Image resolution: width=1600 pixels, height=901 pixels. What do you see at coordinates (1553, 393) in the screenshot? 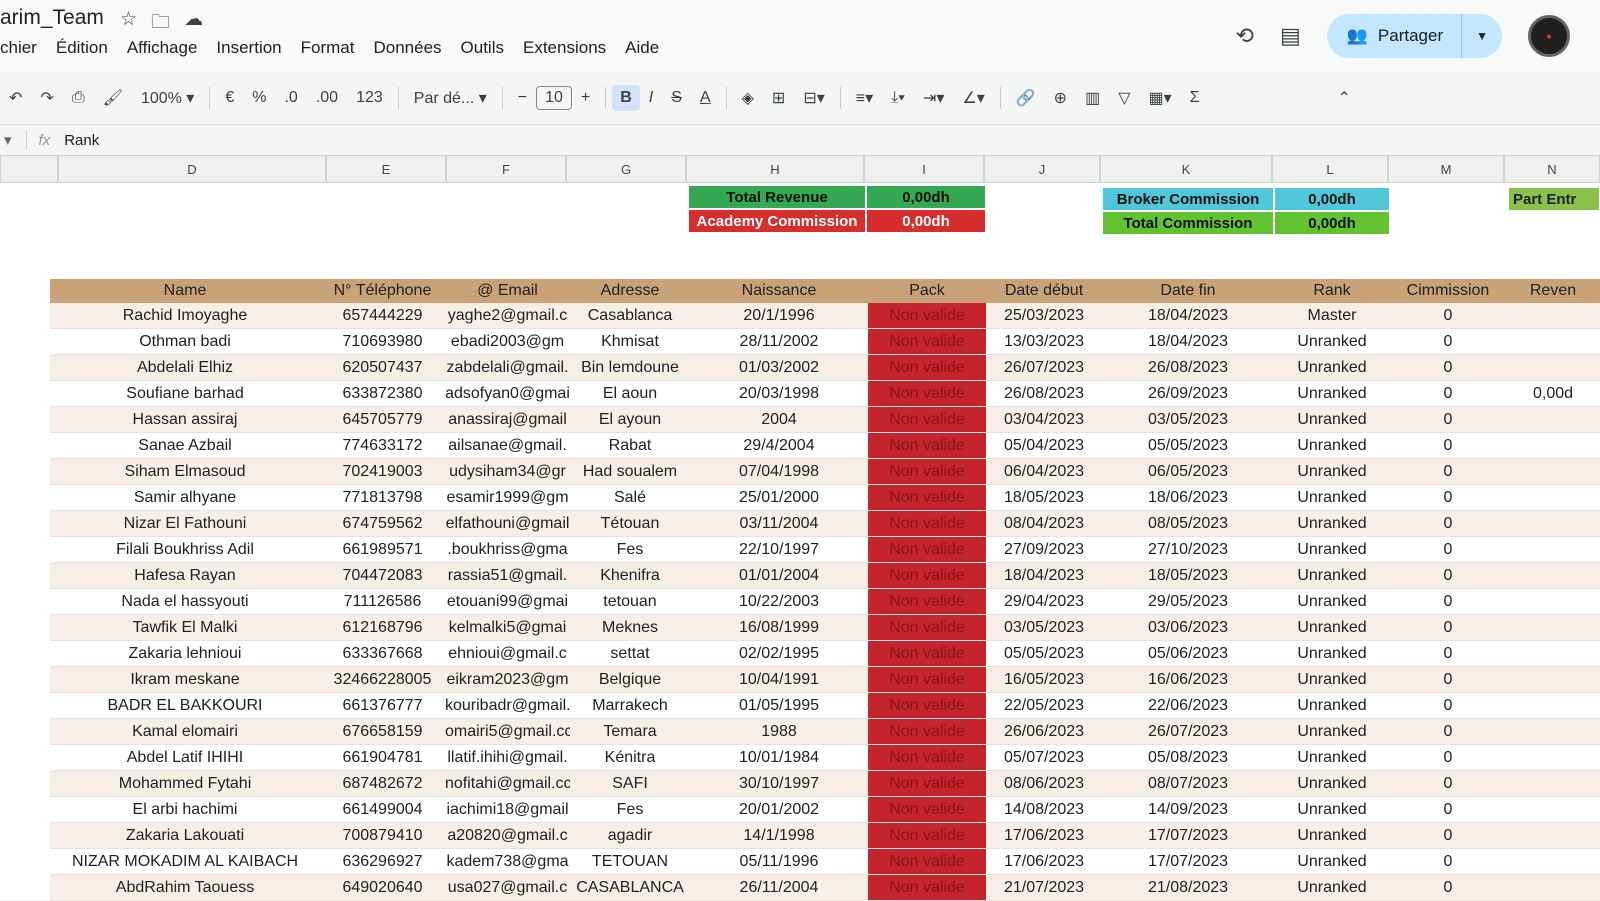
I see `cell-revenue: 0,00d` at bounding box center [1553, 393].